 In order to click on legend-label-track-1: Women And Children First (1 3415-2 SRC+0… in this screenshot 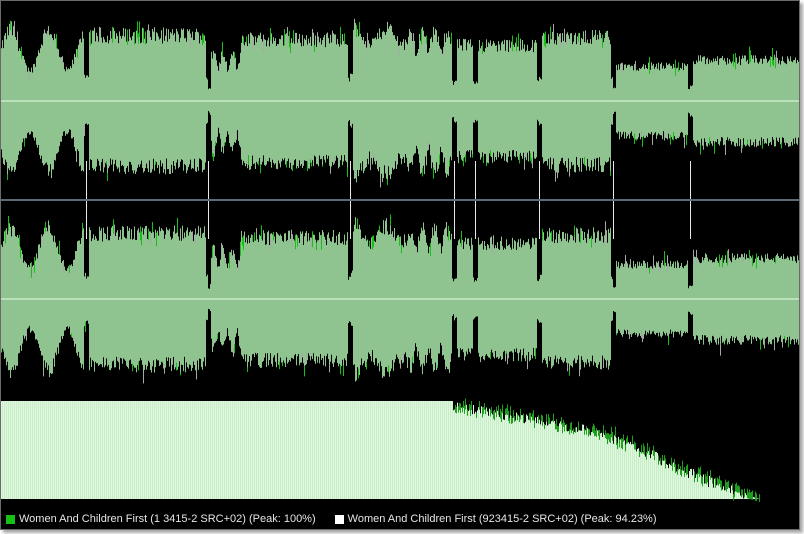, I will do `click(167, 519)`.